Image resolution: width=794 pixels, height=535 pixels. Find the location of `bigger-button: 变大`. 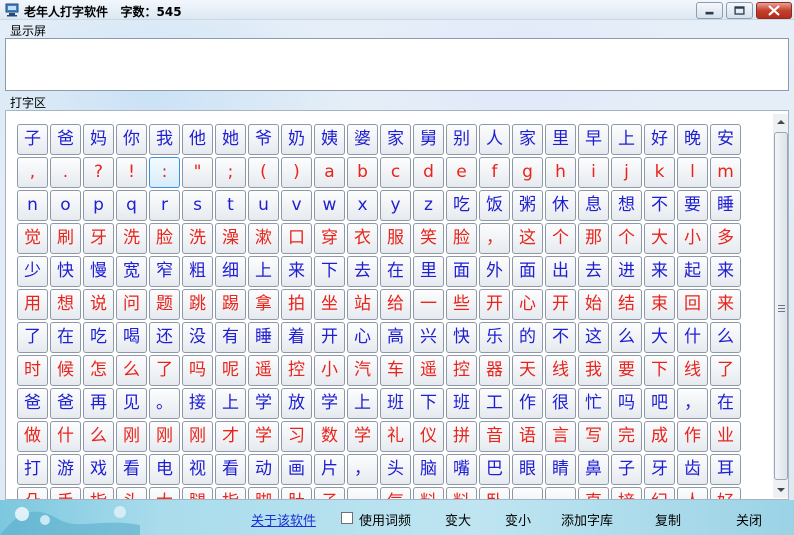

bigger-button: 变大 is located at coordinates (458, 519).